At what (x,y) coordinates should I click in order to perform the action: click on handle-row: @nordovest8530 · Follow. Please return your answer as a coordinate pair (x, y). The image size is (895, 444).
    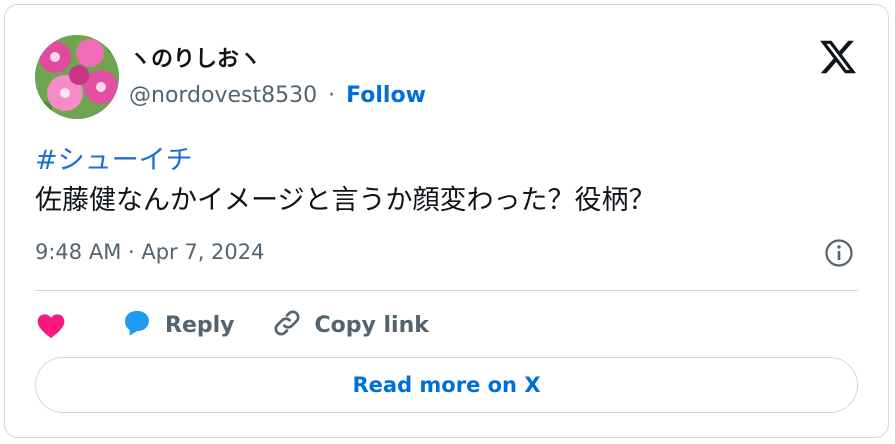
    Looking at the image, I should click on (277, 95).